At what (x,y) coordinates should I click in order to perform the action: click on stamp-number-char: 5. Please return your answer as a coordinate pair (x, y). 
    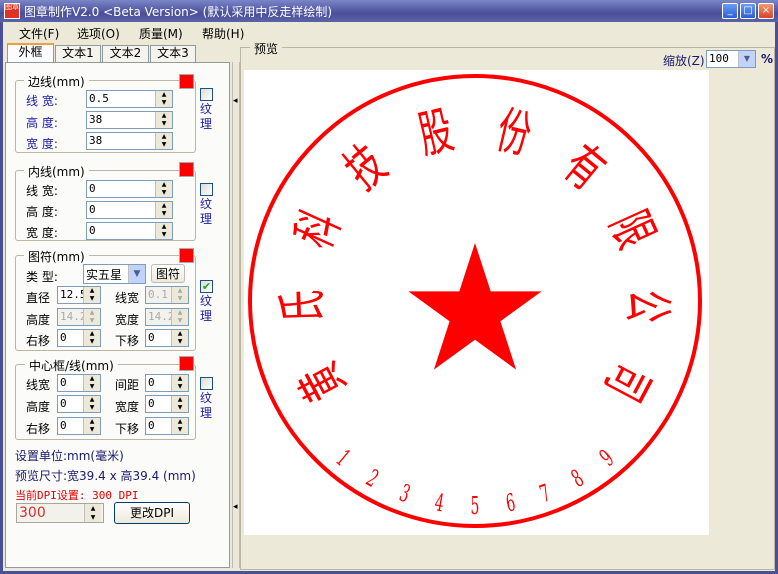
    Looking at the image, I should click on (475, 506).